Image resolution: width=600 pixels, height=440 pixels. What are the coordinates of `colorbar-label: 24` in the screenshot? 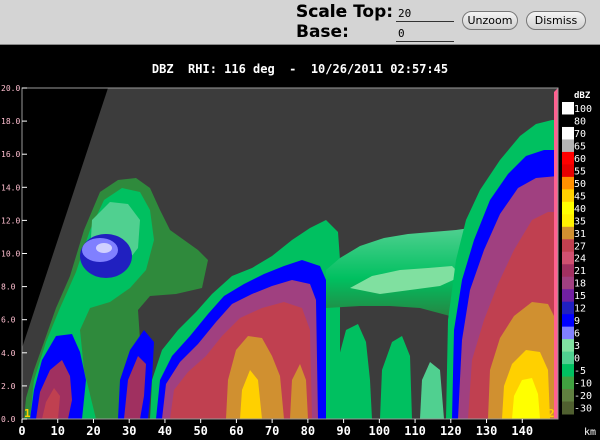 It's located at (580, 259).